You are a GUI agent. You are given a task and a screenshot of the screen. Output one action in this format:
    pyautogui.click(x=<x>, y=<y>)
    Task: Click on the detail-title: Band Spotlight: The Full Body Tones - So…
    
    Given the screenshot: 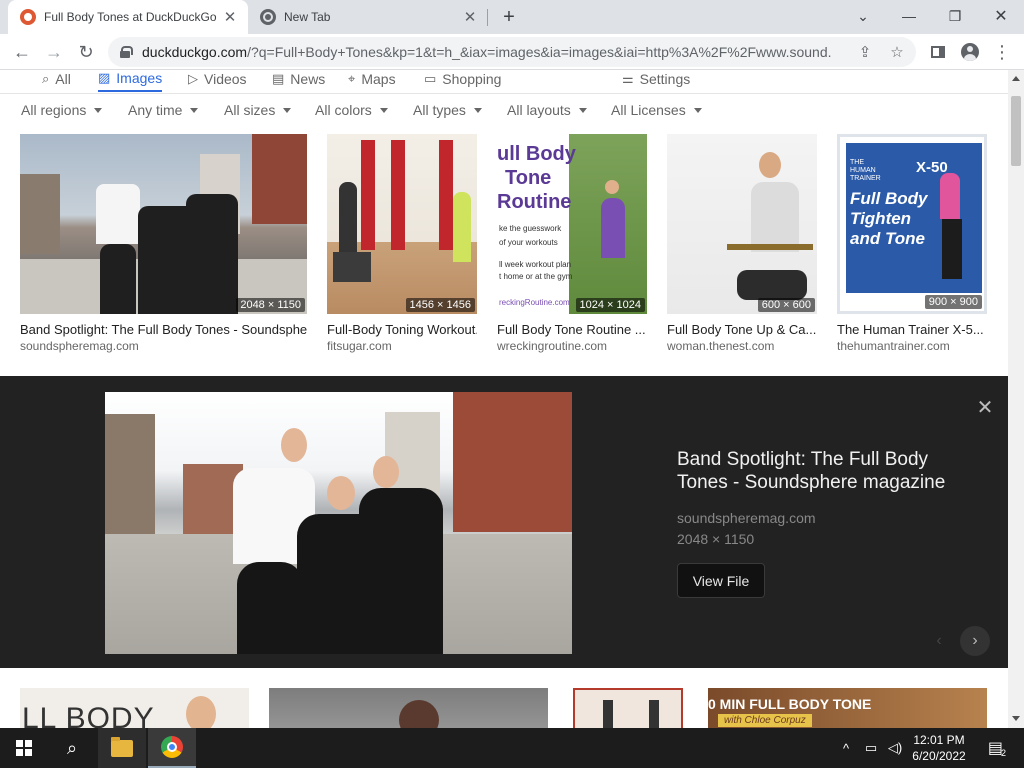 What is the action you would take?
    pyautogui.click(x=811, y=471)
    